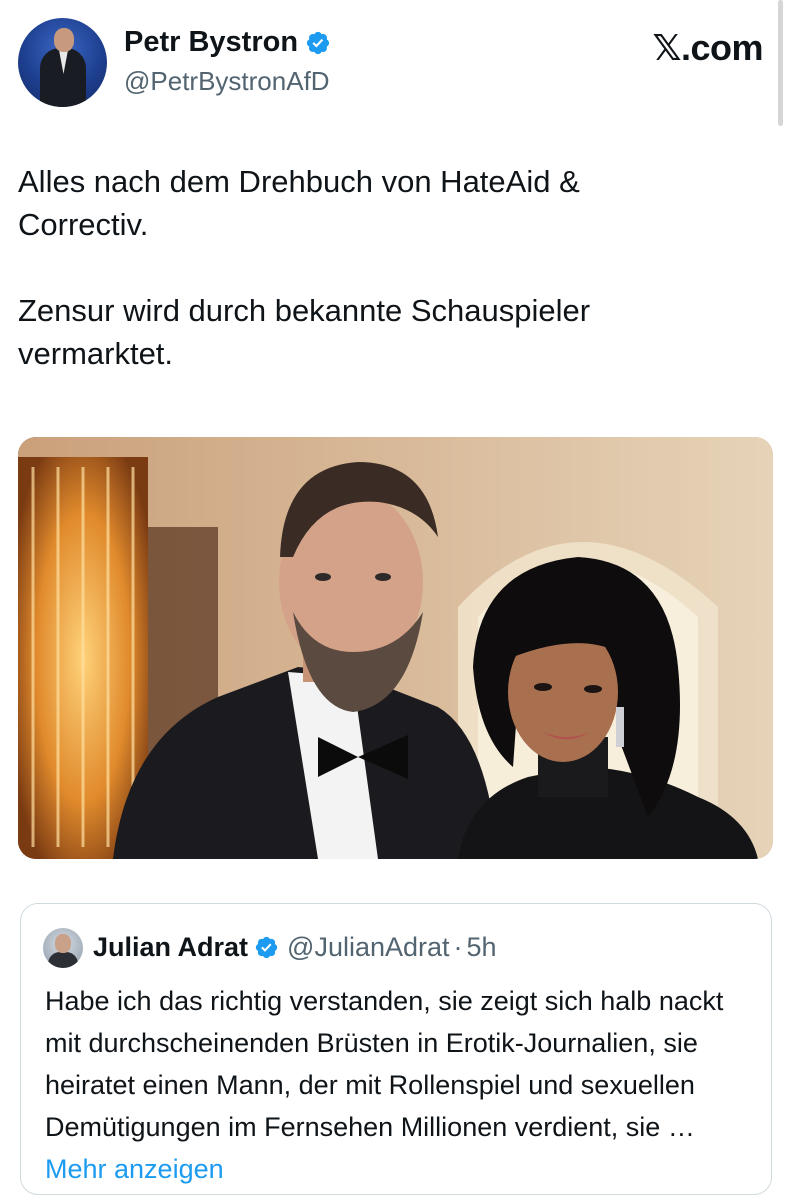 The width and height of the screenshot is (785, 1200). I want to click on author-handle: @PetrBystronAfD, so click(227, 81).